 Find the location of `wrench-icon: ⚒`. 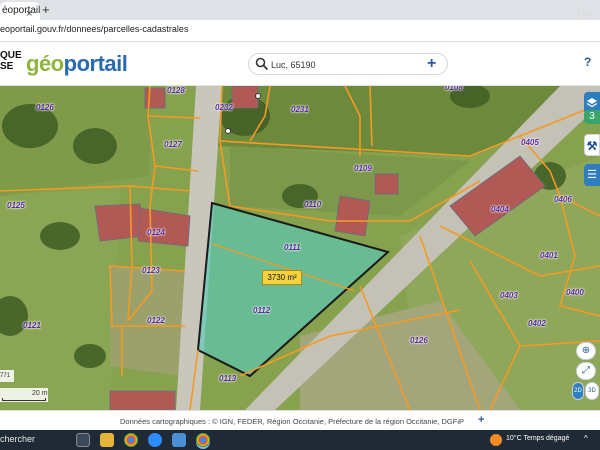

wrench-icon: ⚒ is located at coordinates (592, 146).